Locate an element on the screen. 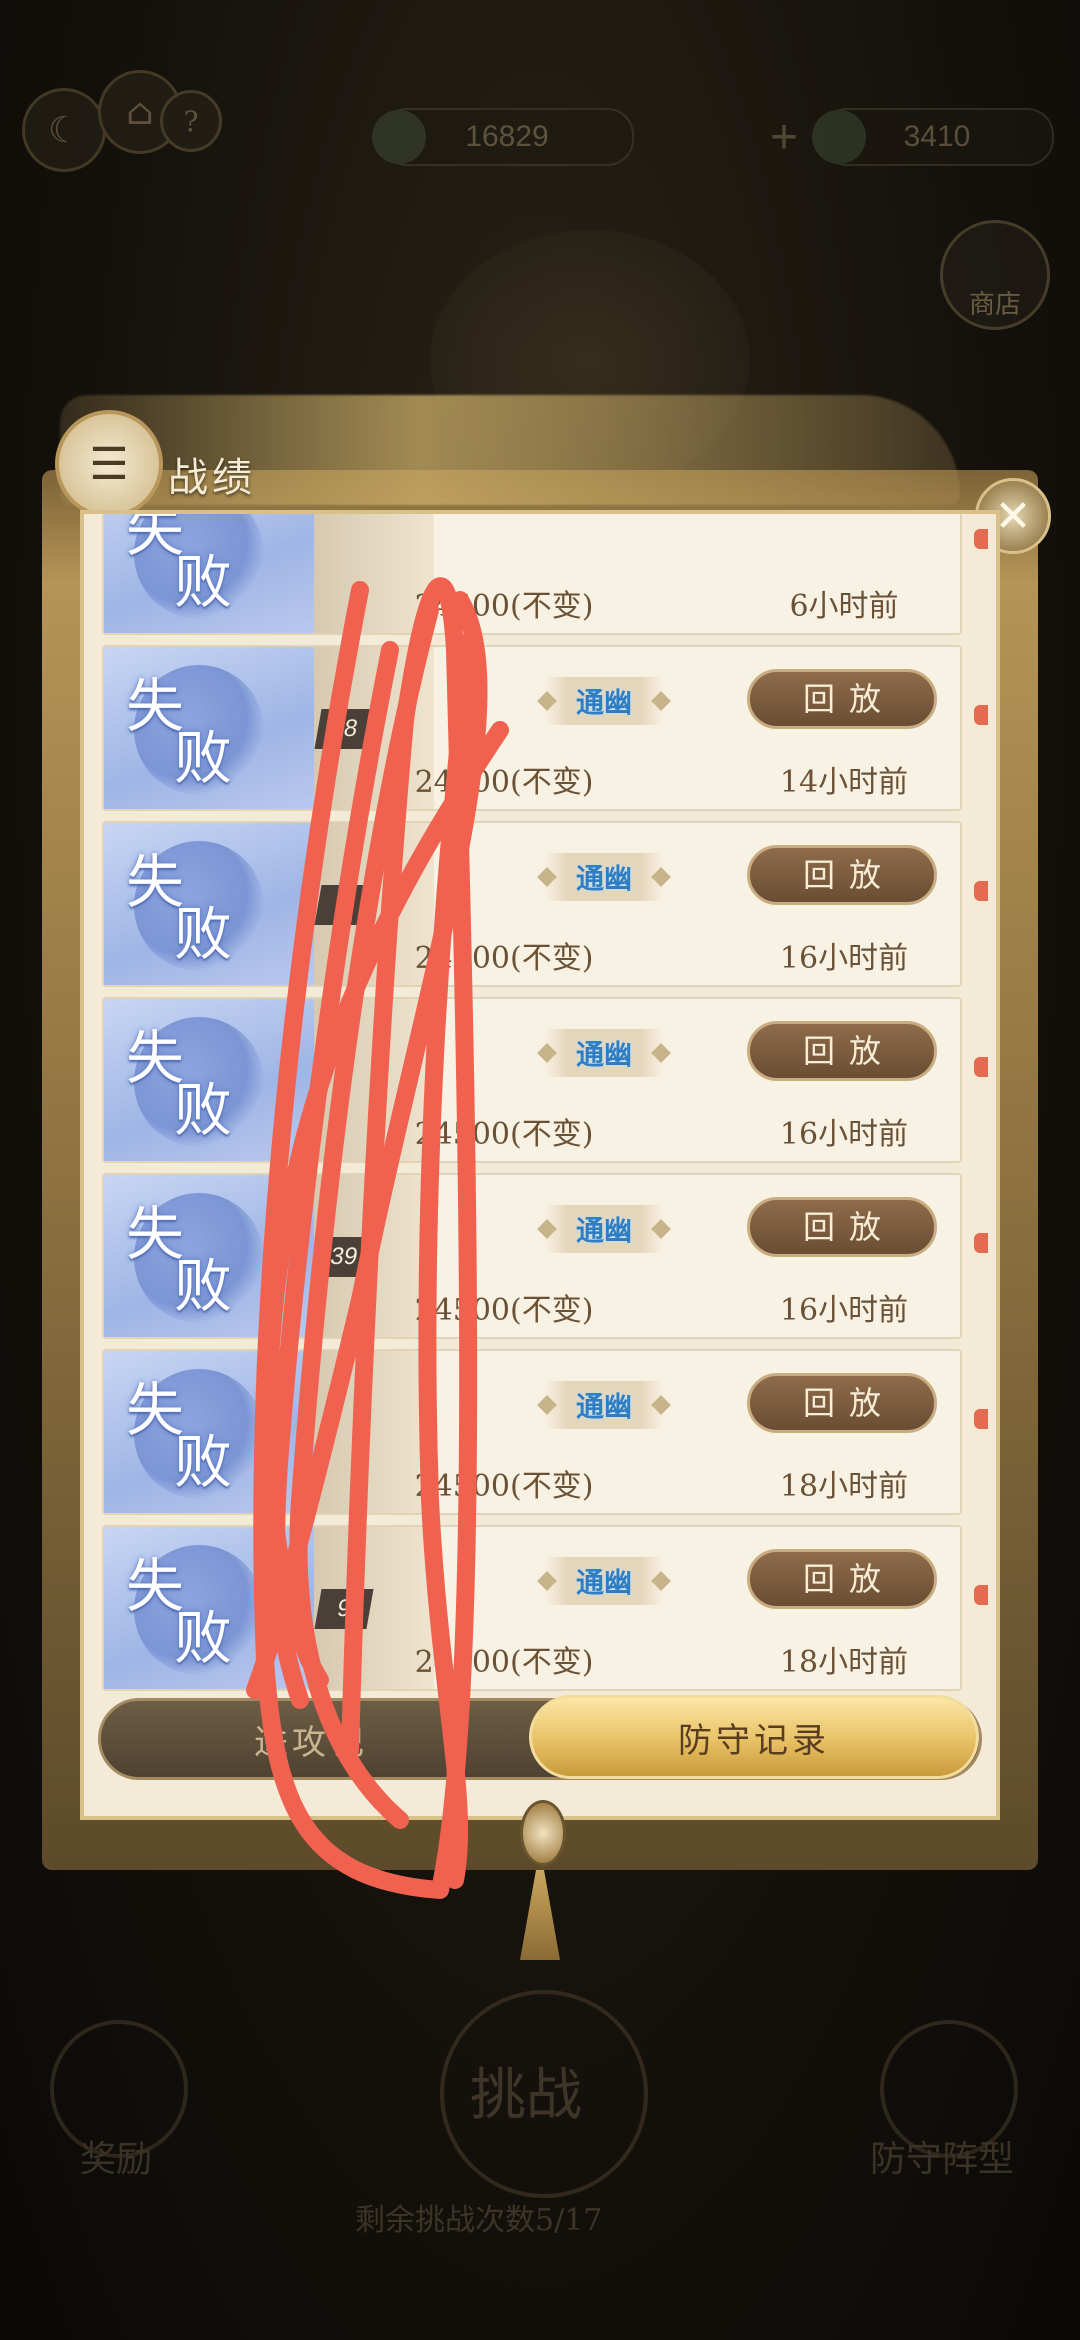  defense-lineup-label: 防守阵型 is located at coordinates (942, 2159).